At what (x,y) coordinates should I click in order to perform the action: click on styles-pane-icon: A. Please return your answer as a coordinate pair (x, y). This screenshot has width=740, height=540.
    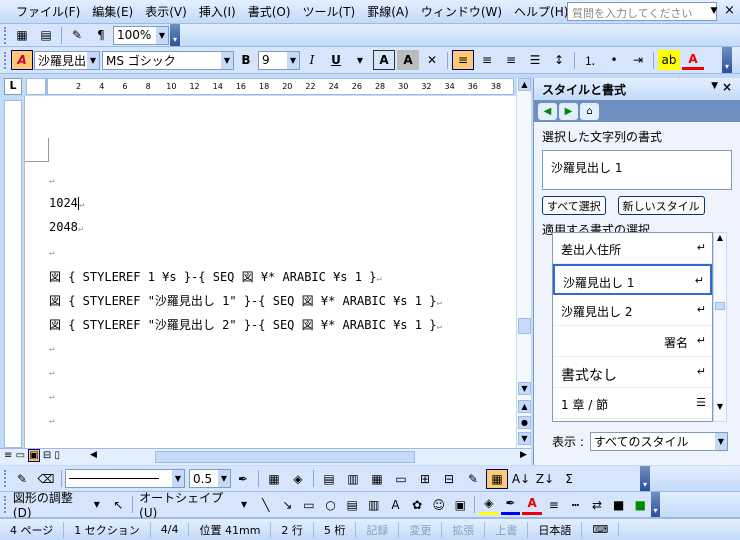
    Looking at the image, I should click on (22, 60).